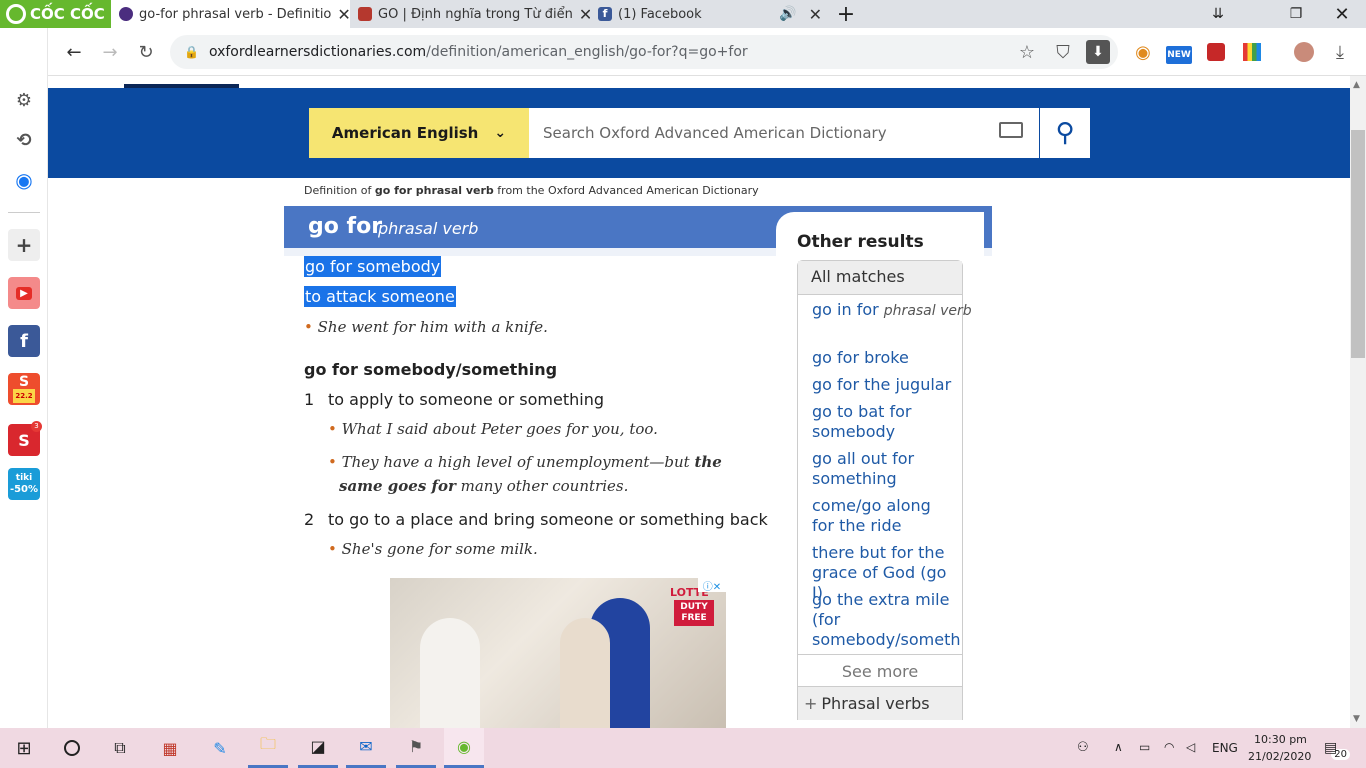 This screenshot has width=1366, height=768. I want to click on advertisement: LOTTE DUTY FREE ⓘ✕, so click(558, 653).